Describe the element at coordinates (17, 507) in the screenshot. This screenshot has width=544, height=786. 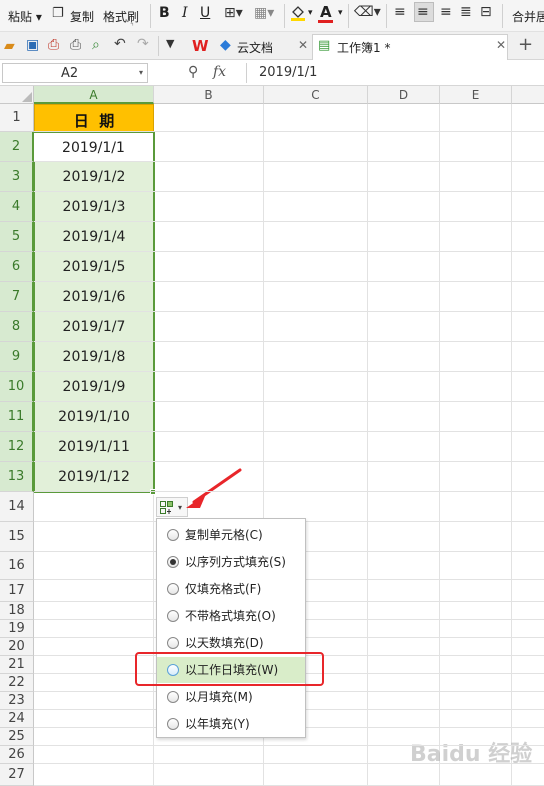
I see `row-header: 14` at that location.